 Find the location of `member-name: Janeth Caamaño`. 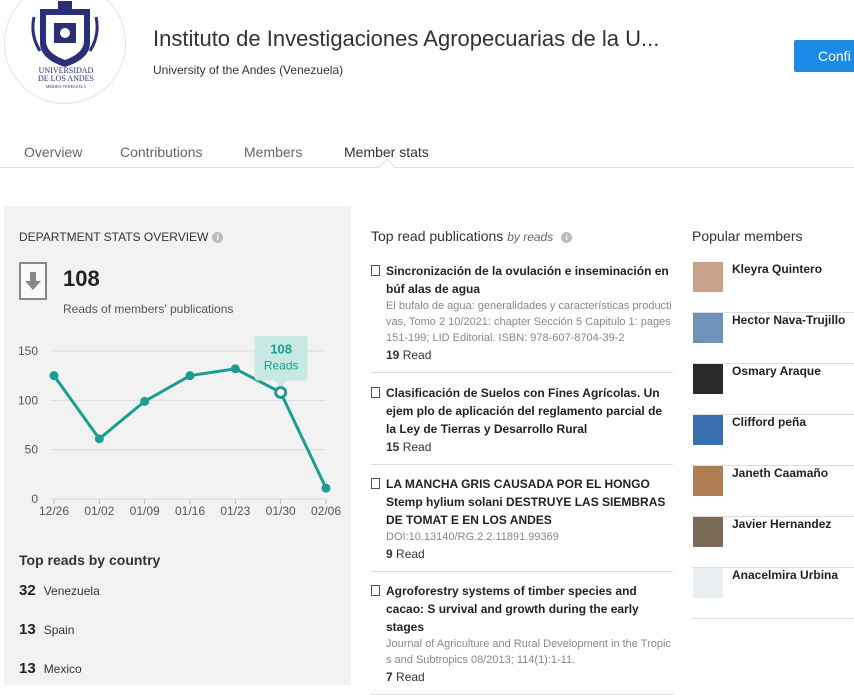

member-name: Janeth Caamaño is located at coordinates (780, 473).